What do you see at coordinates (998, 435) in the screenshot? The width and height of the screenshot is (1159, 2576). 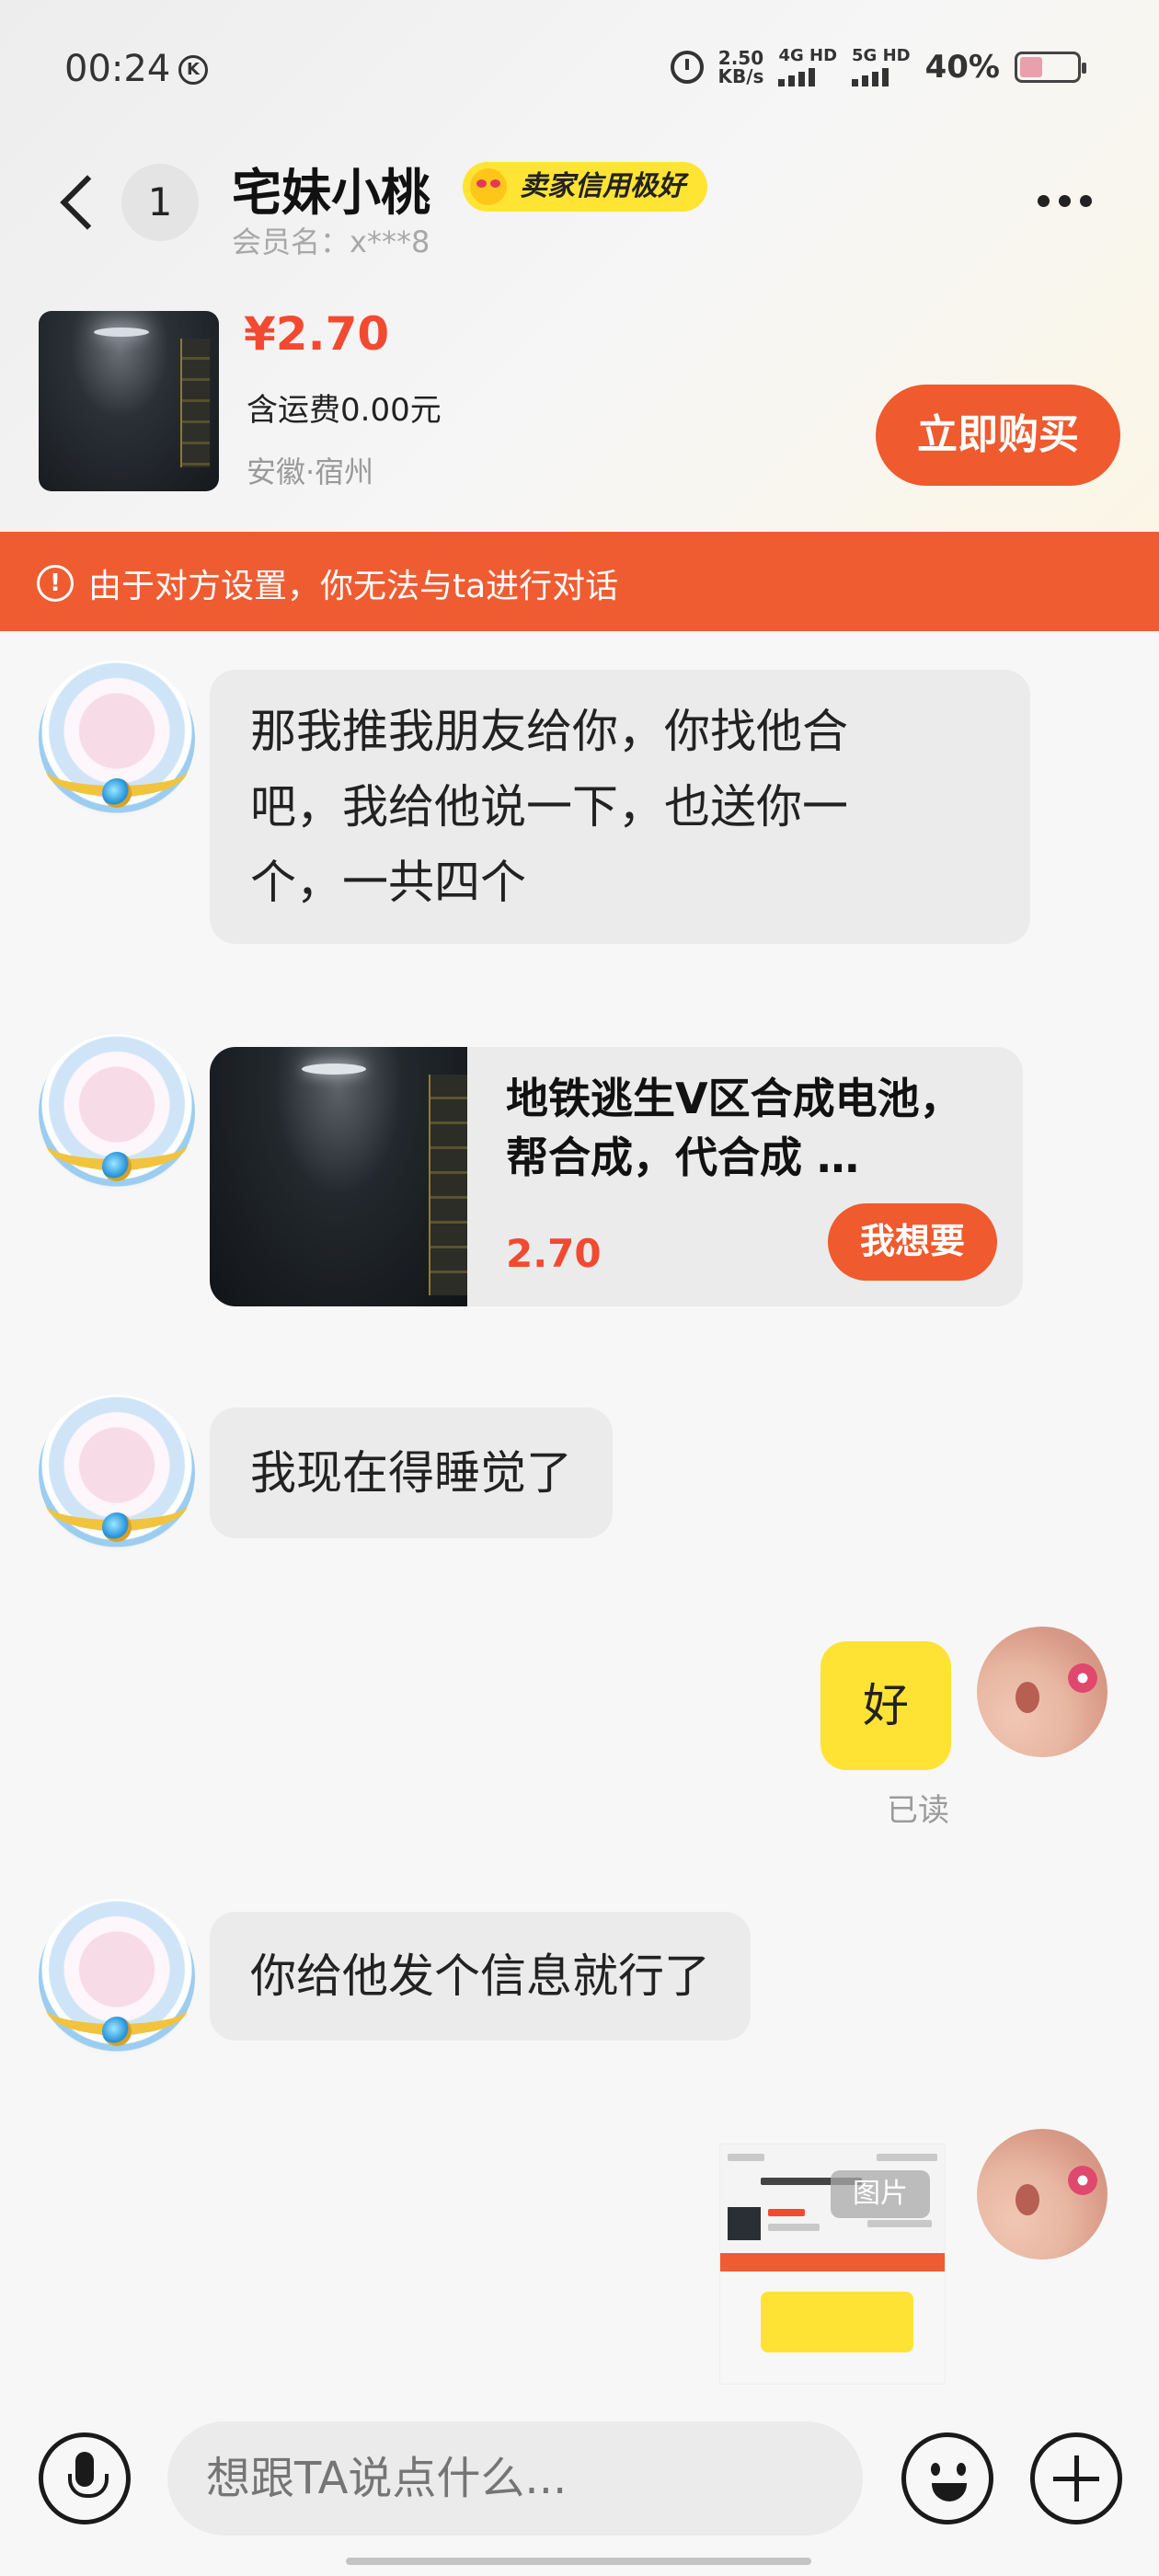 I see `buy-now-button: 立即购买` at bounding box center [998, 435].